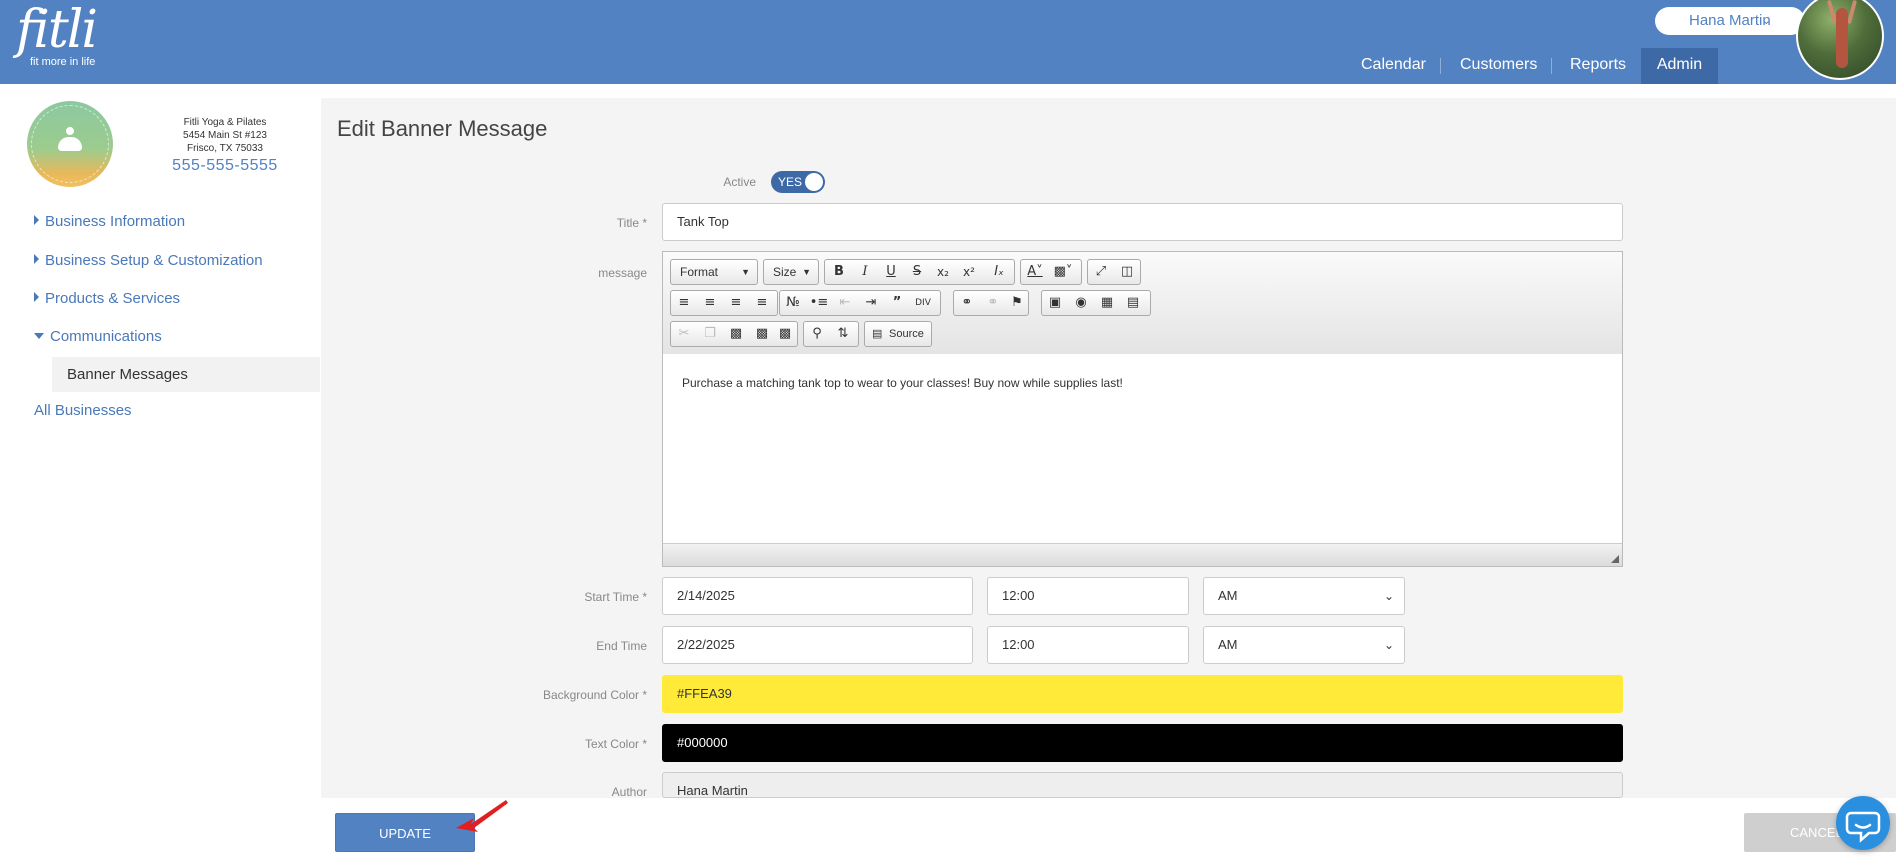 The height and width of the screenshot is (865, 1896). Describe the element at coordinates (798, 182) in the screenshot. I see `active-toggle: YES` at that location.